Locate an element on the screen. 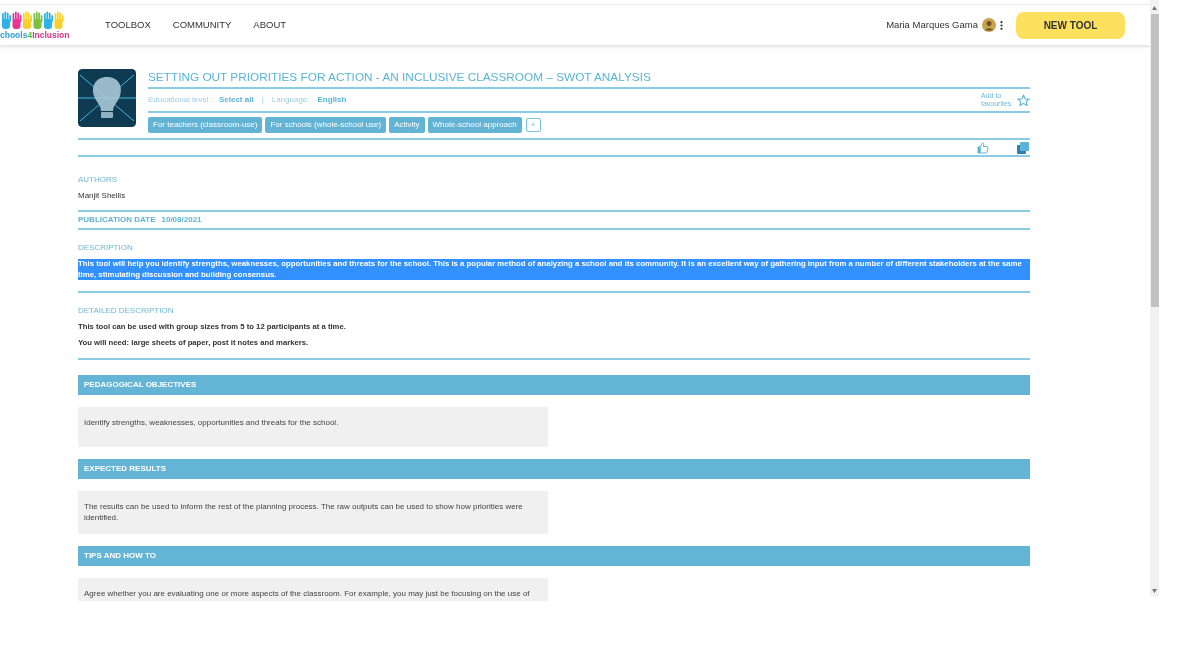  tool-title: SETTING OUT PRIORITIES FOR ACTION - AN INCLUSIVE CLASSROOM – SWOT ANALYSIS is located at coordinates (400, 77).